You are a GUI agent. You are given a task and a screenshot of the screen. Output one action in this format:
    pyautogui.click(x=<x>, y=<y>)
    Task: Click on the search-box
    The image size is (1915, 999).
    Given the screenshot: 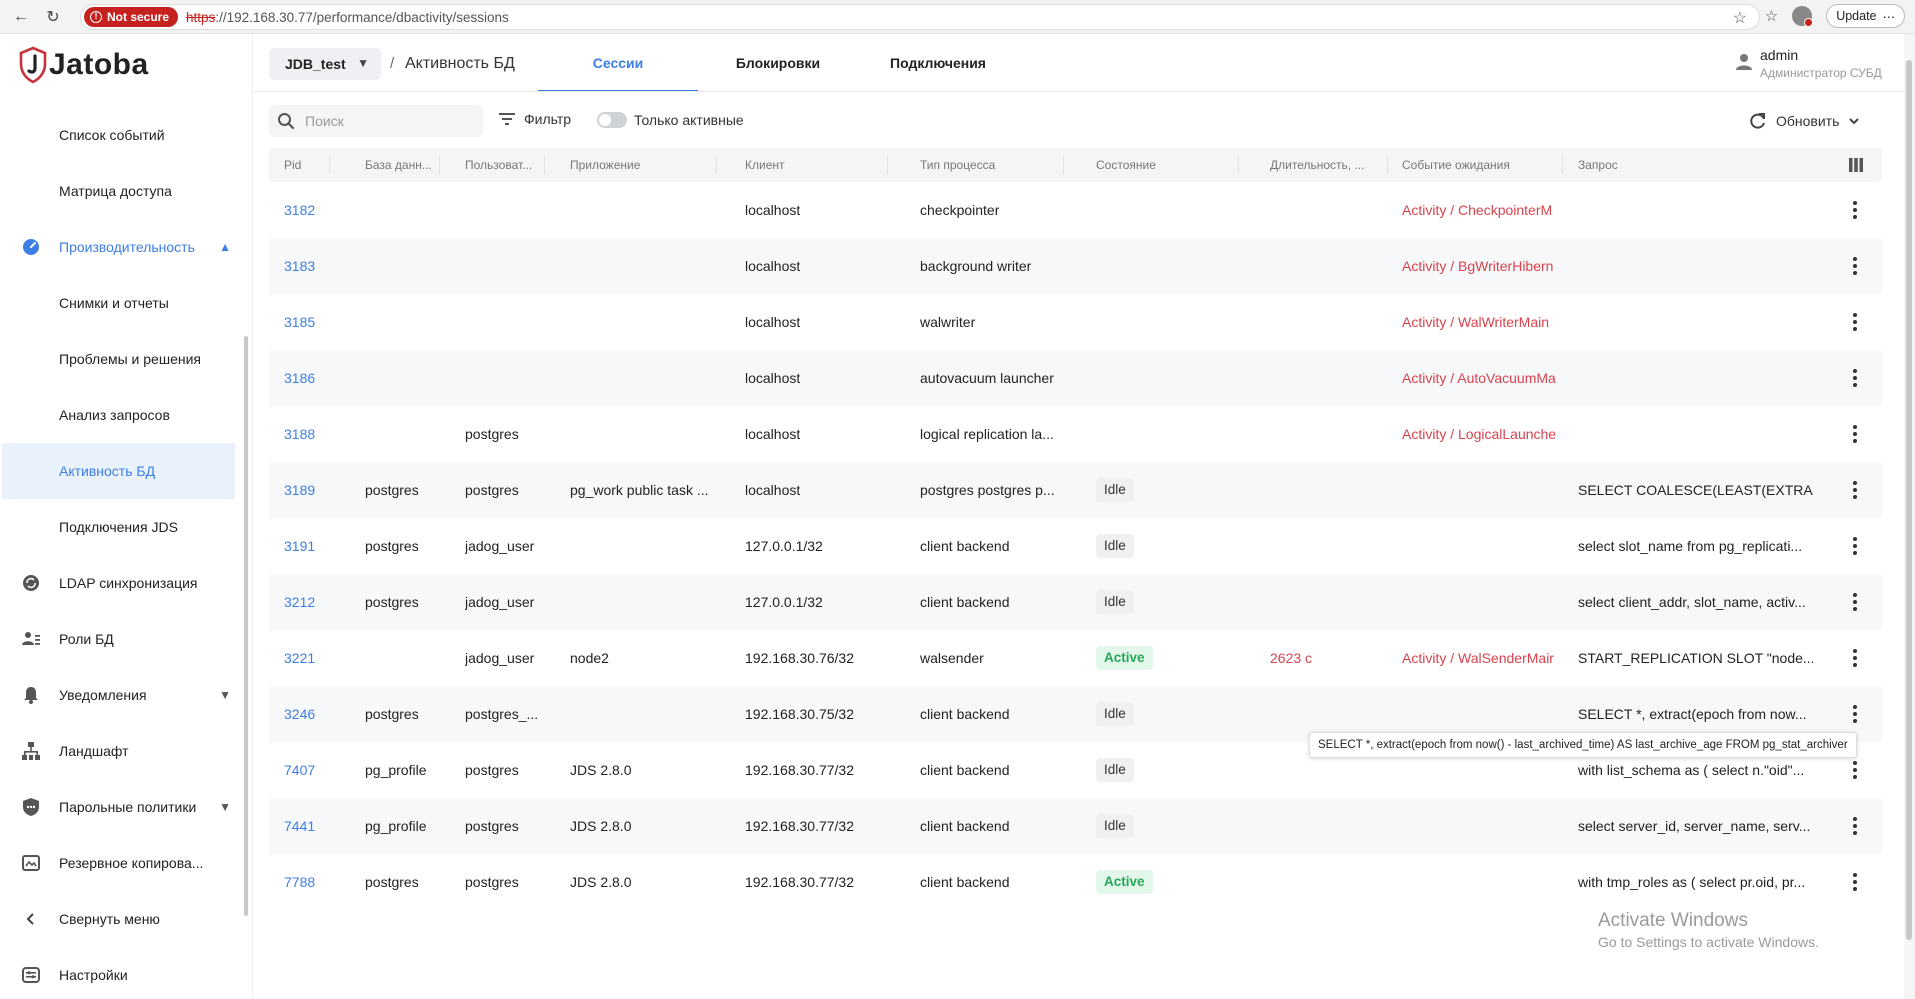 What is the action you would take?
    pyautogui.click(x=376, y=121)
    